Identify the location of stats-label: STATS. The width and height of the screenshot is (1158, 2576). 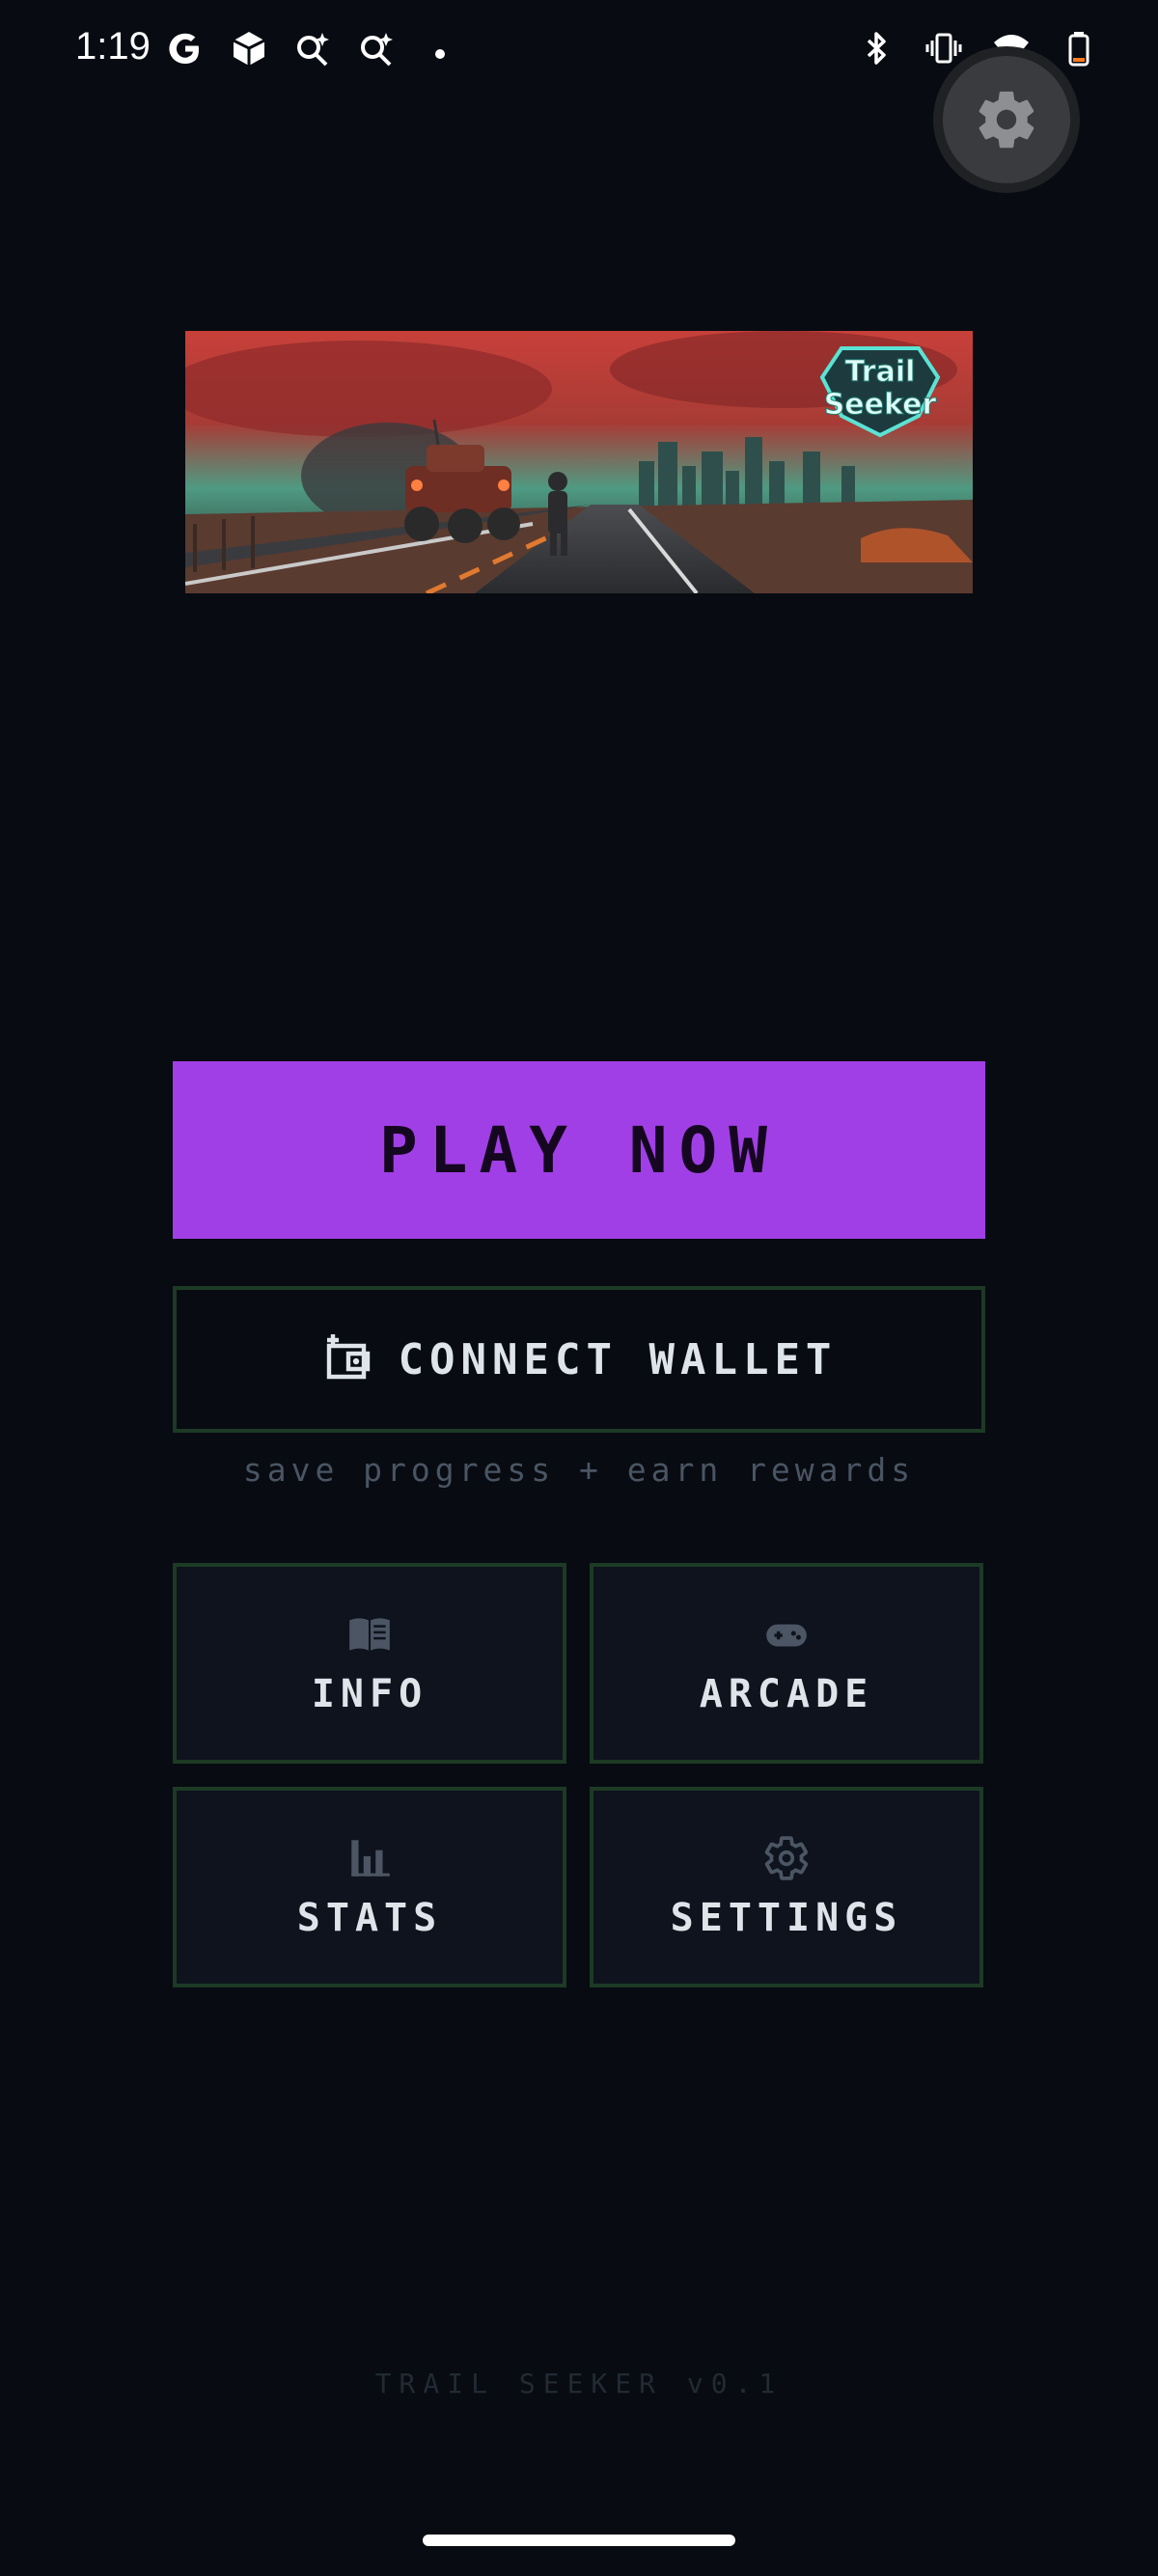
(369, 1918).